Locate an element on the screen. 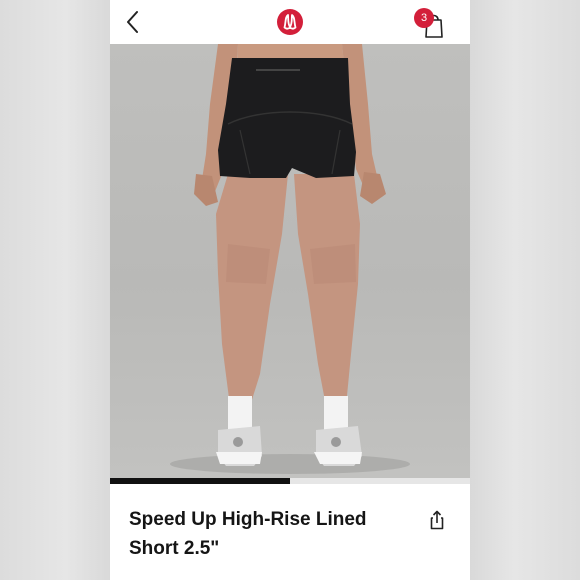 The height and width of the screenshot is (580, 580). lululemon-logo is located at coordinates (290, 22).